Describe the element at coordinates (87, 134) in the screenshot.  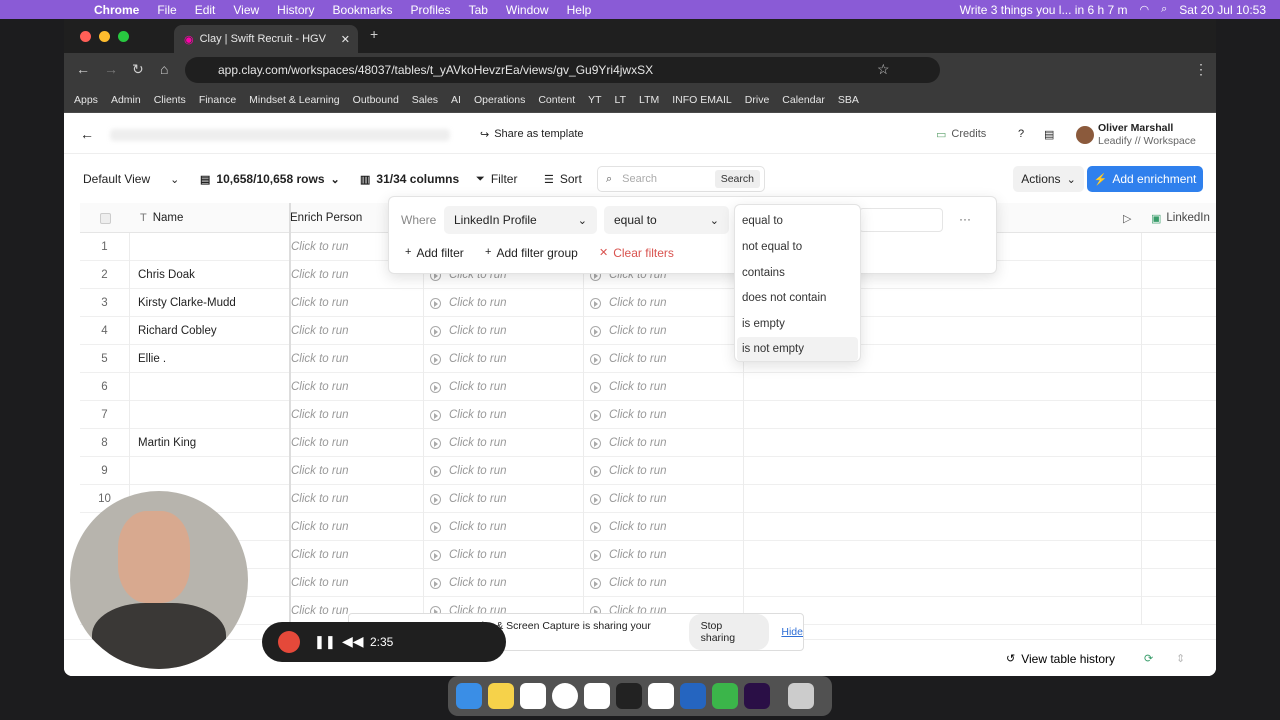
I see `back-arrow-icon: ←` at that location.